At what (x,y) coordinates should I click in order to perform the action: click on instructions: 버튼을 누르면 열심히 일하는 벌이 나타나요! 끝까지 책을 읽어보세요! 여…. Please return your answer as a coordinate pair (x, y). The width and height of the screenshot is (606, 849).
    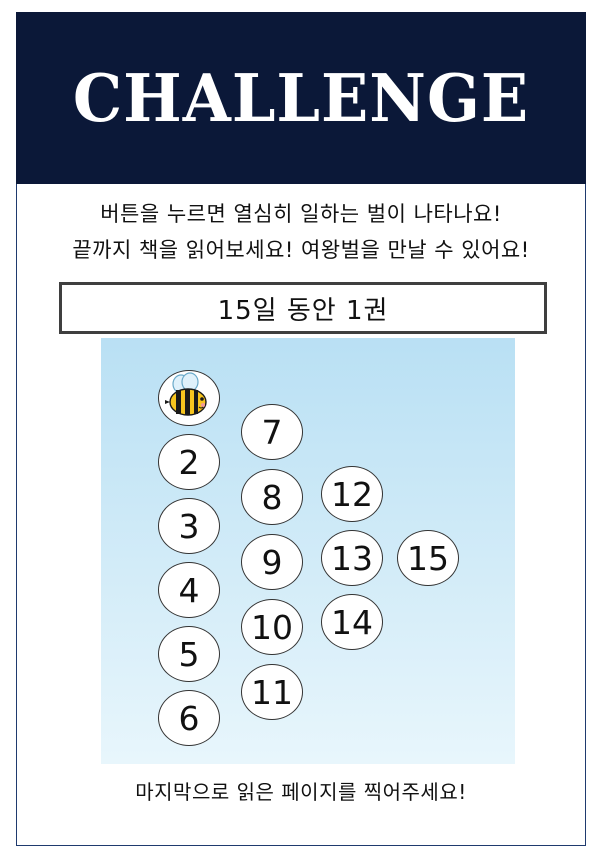
    Looking at the image, I should click on (301, 232).